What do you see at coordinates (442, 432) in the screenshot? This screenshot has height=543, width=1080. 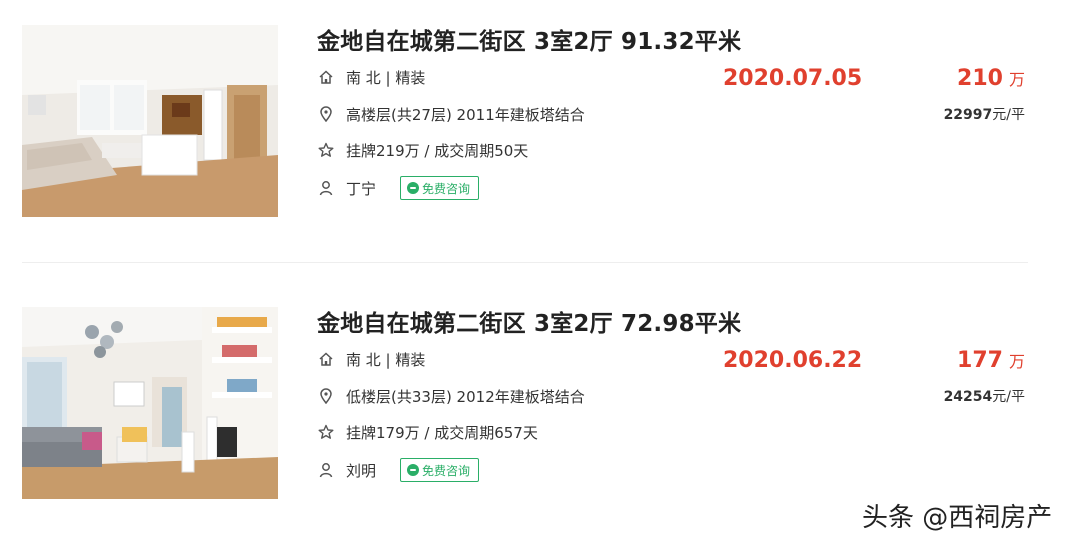 I see `listing-info-text: 挂牌179万 / 成交周期657天` at bounding box center [442, 432].